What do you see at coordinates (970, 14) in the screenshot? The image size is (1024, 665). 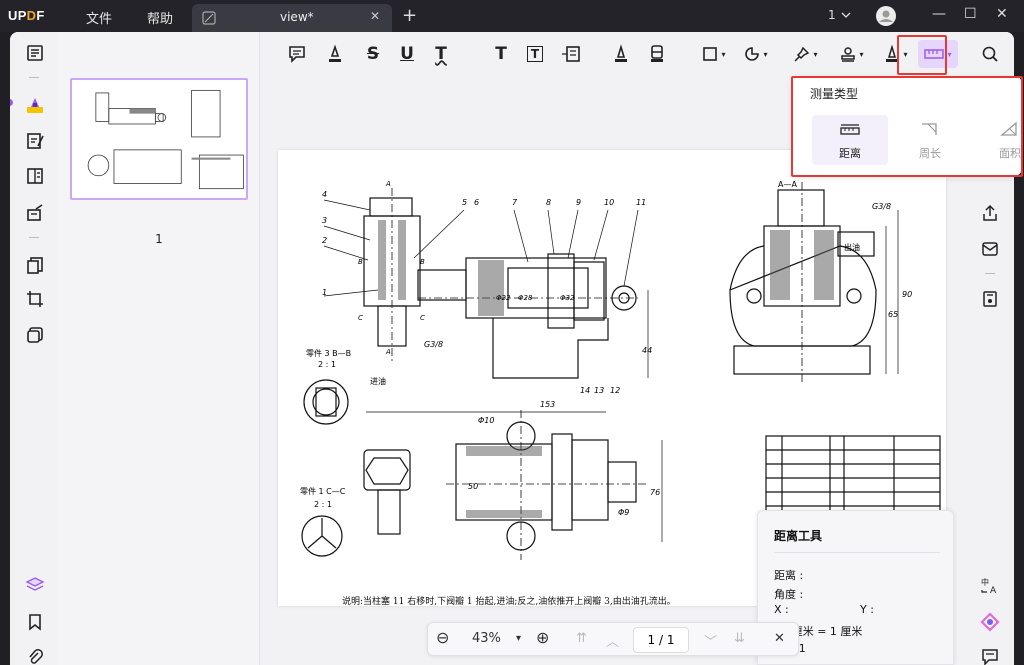 I see `maximize-button: ☐` at bounding box center [970, 14].